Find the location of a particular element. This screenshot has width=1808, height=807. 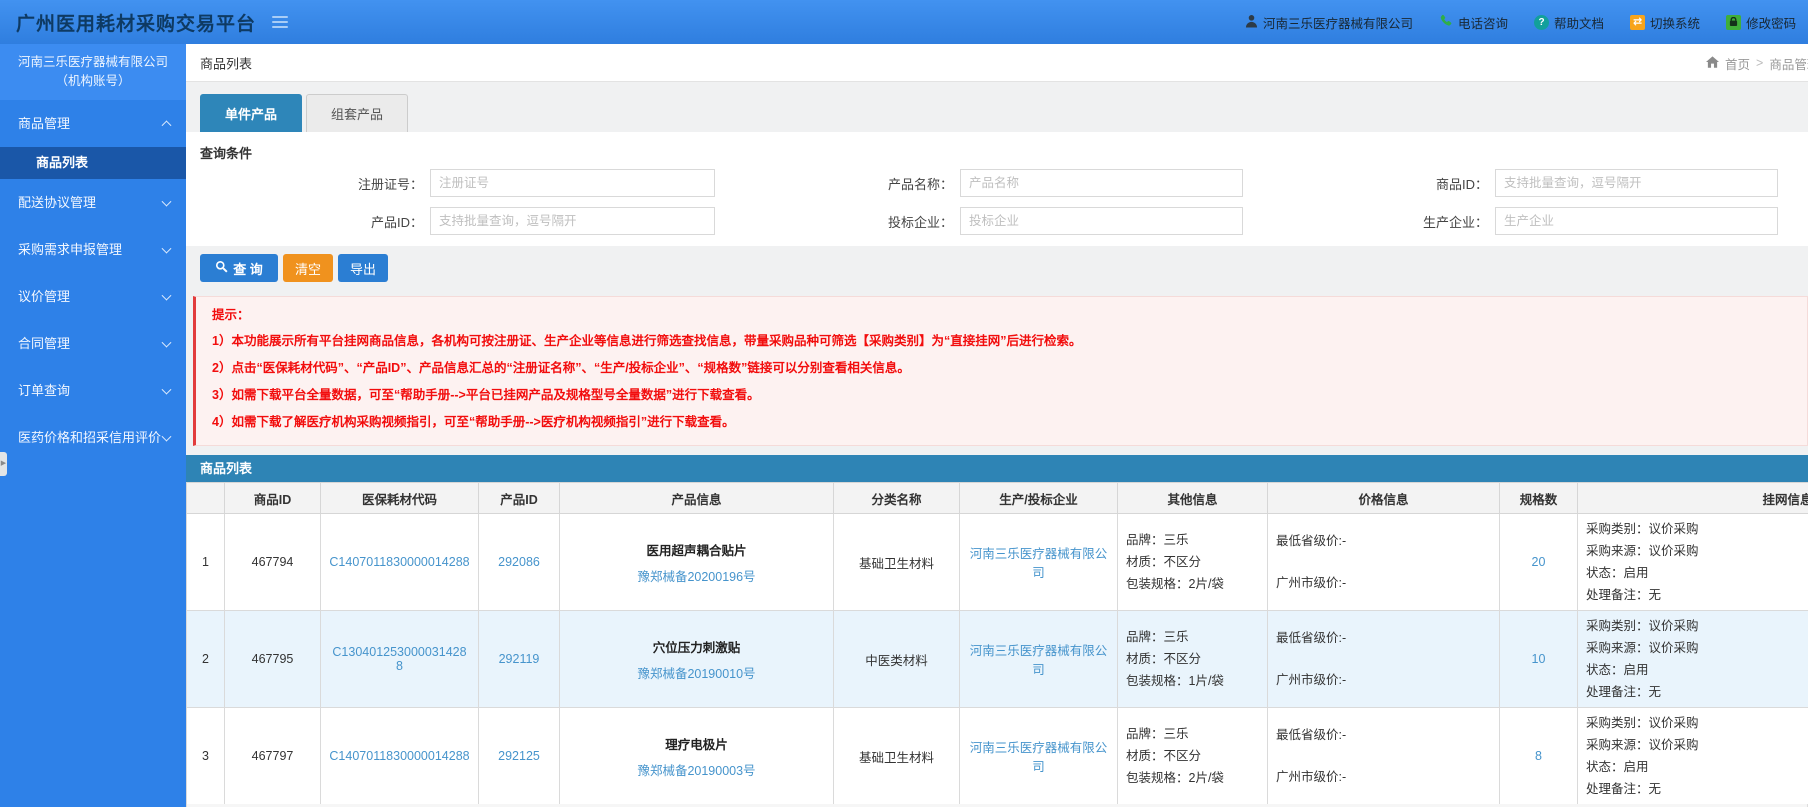

product-id-link: 292086 is located at coordinates (519, 562).